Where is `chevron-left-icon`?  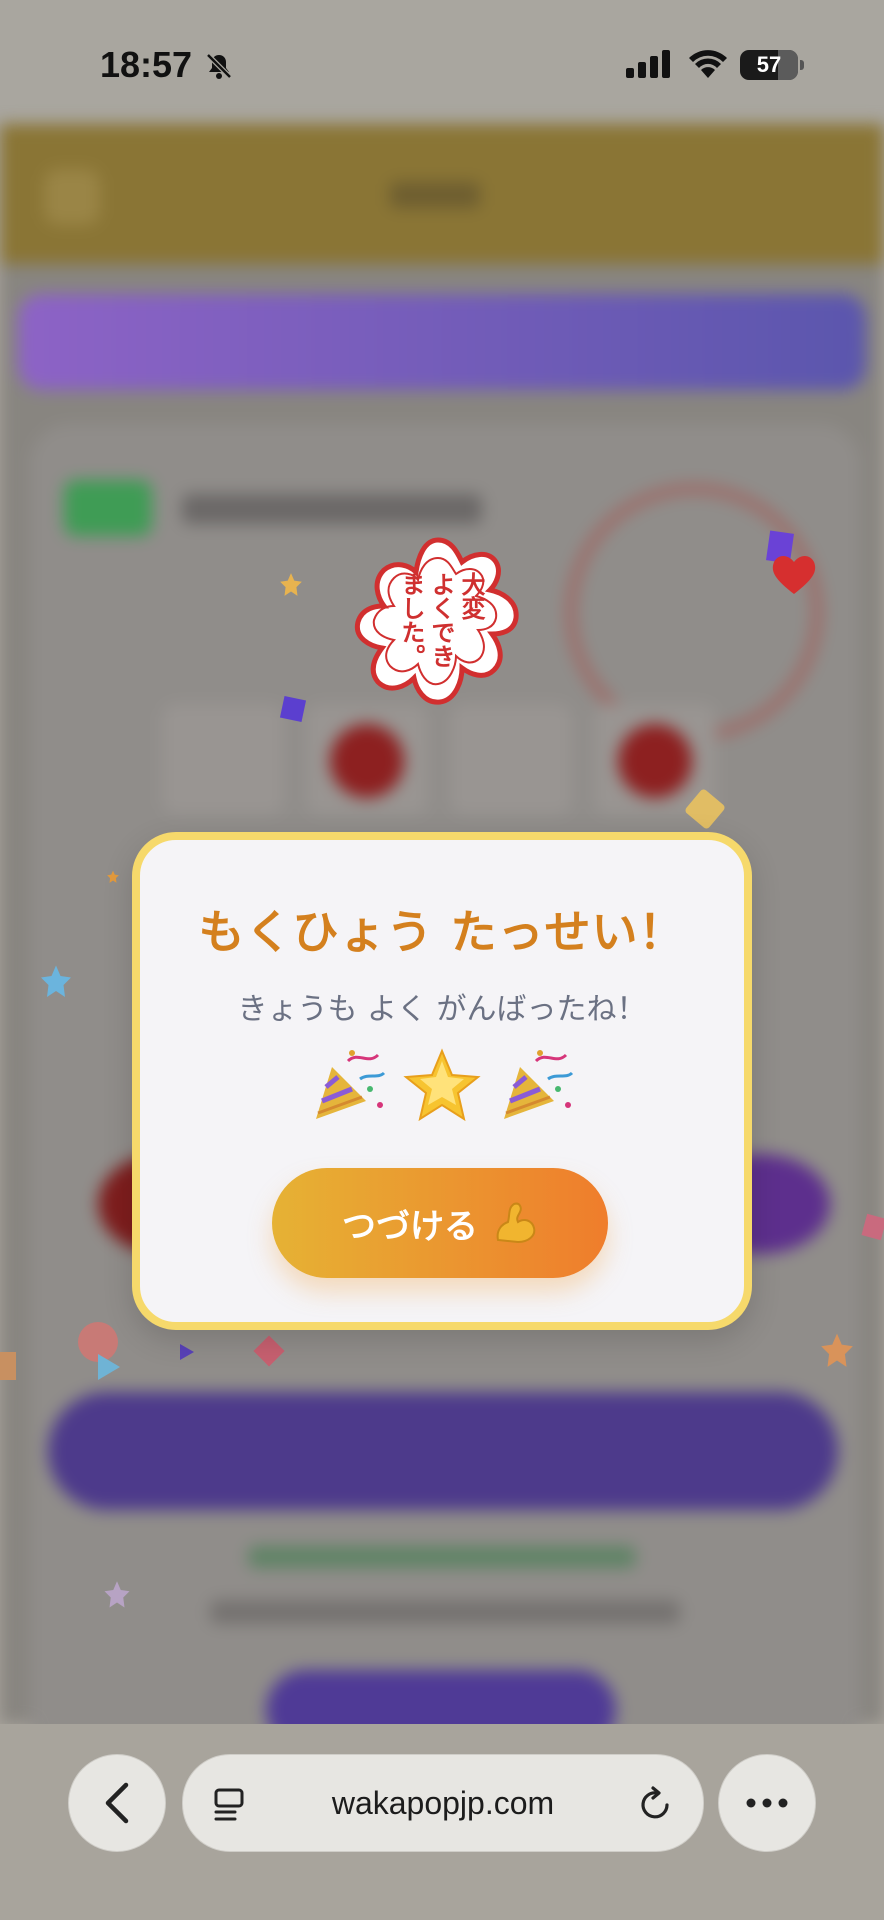 chevron-left-icon is located at coordinates (117, 1803).